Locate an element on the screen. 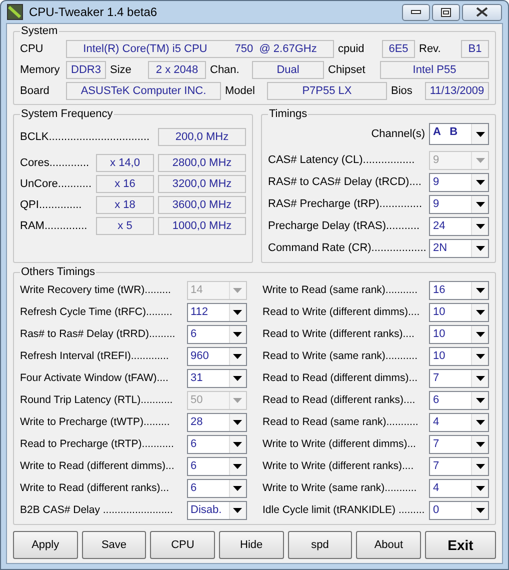 The width and height of the screenshot is (509, 570). action-button: CPU is located at coordinates (183, 545).